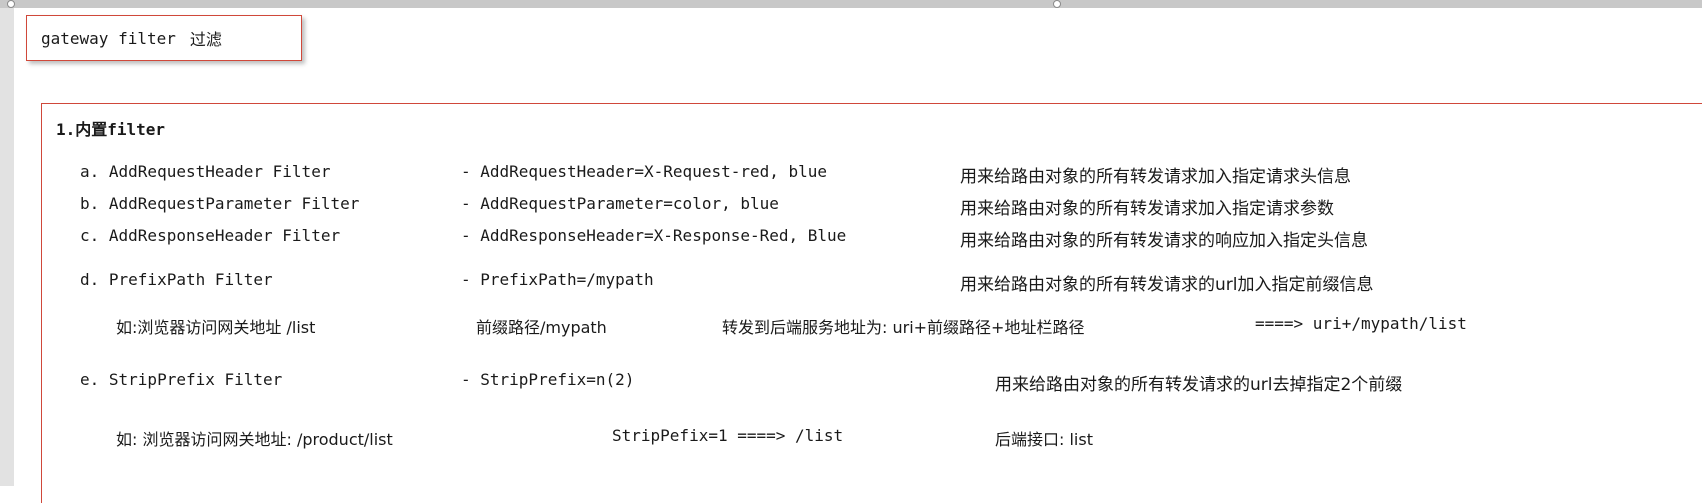  I want to click on filter-name: e. StripPrefix Filter, so click(181, 379).